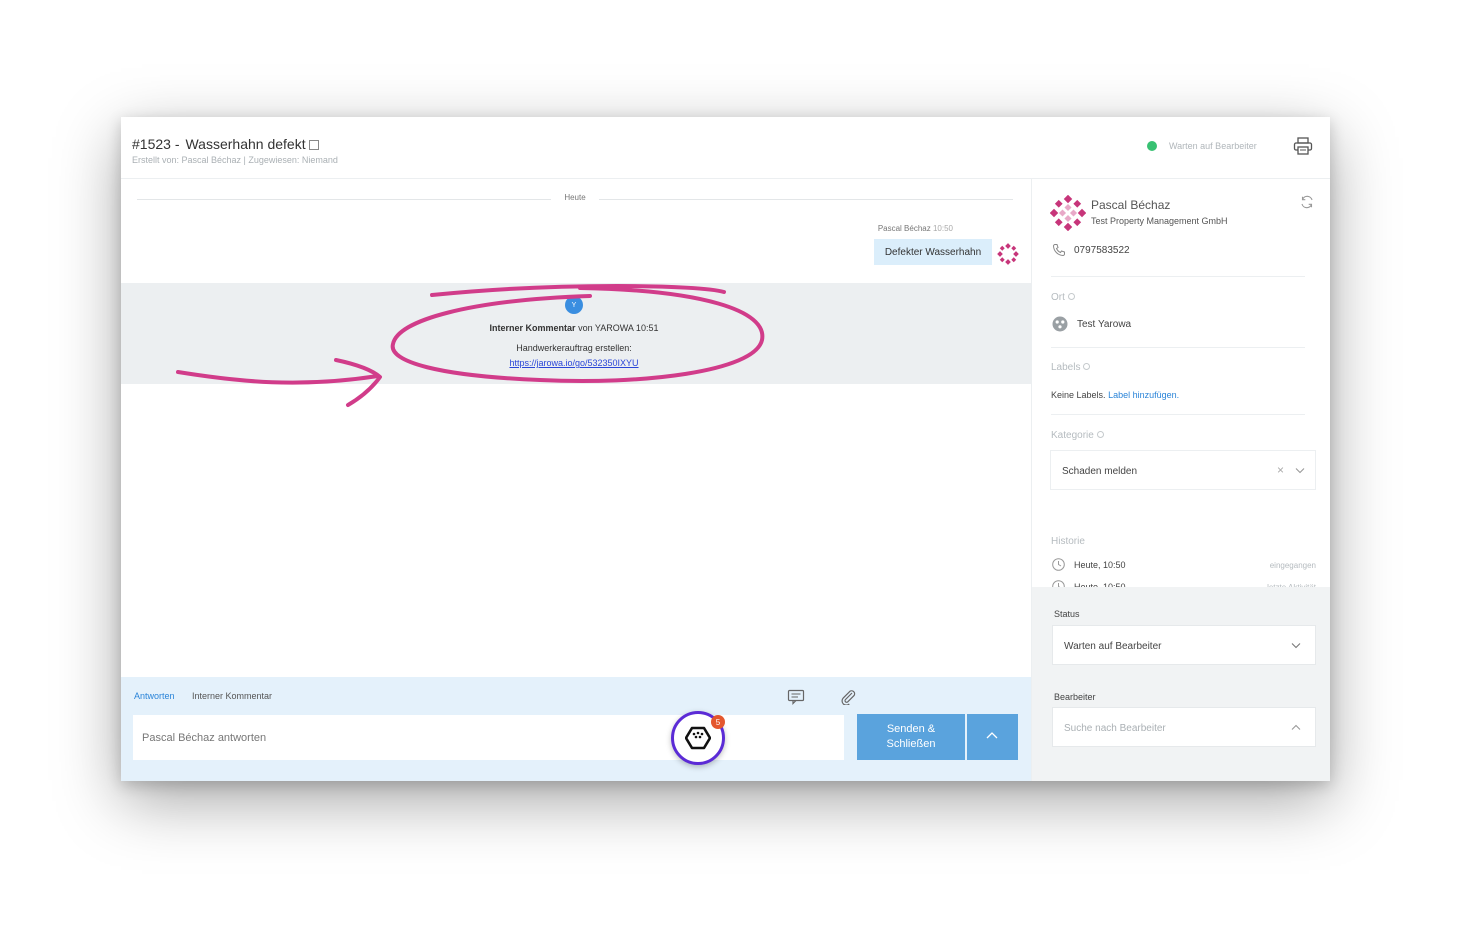  What do you see at coordinates (1213, 146) in the screenshot?
I see `status-text: Warten auf Bearbeiter` at bounding box center [1213, 146].